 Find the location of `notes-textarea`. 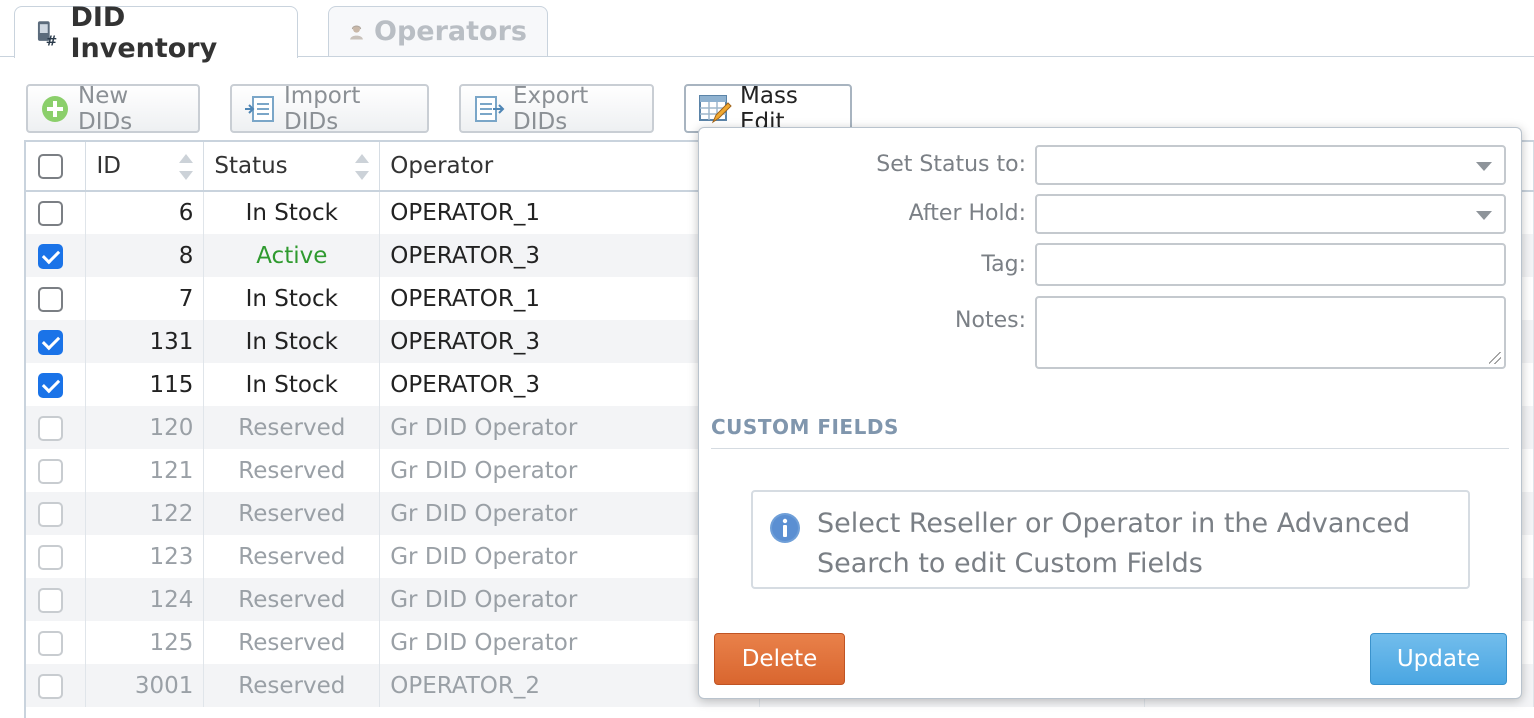

notes-textarea is located at coordinates (1270, 332).